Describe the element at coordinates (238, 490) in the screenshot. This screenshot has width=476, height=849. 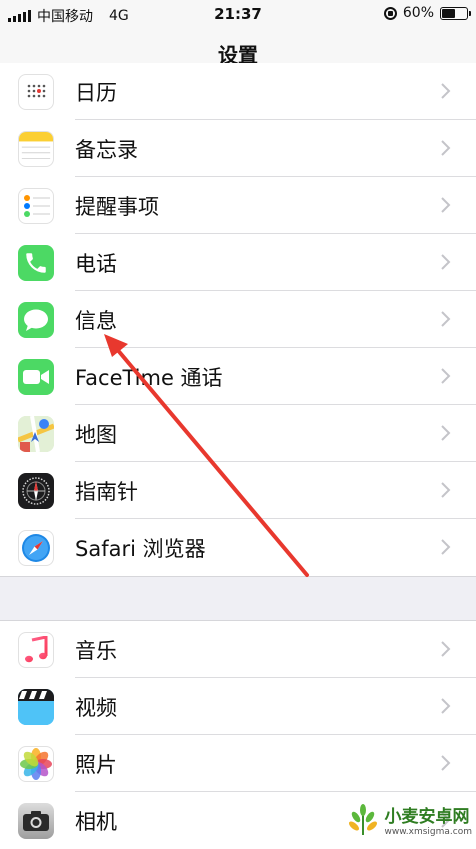
I see `settings-row-compass: 指南针` at that location.